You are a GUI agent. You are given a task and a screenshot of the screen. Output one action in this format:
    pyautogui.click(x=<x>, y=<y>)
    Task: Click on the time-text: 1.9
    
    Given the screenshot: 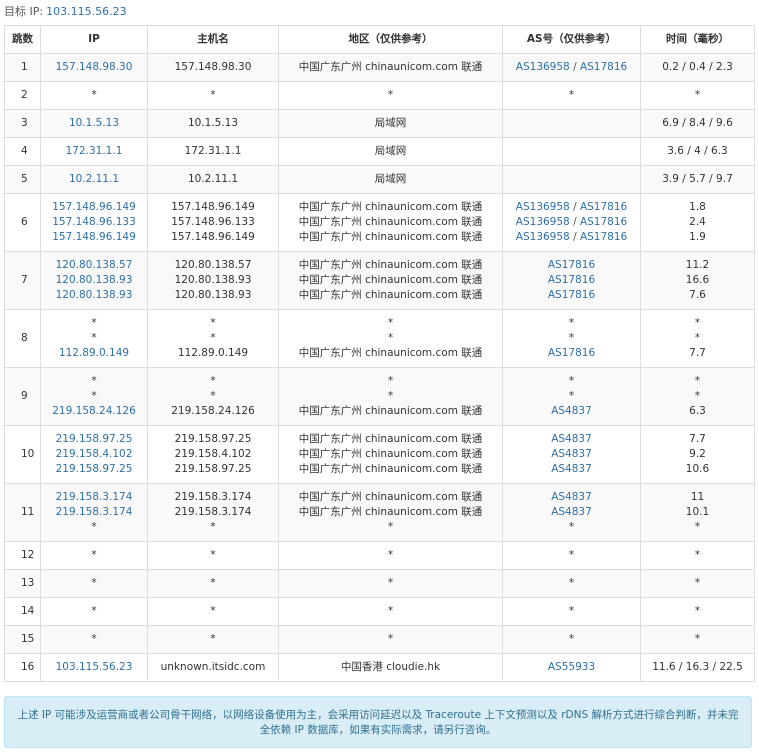 What is the action you would take?
    pyautogui.click(x=697, y=237)
    